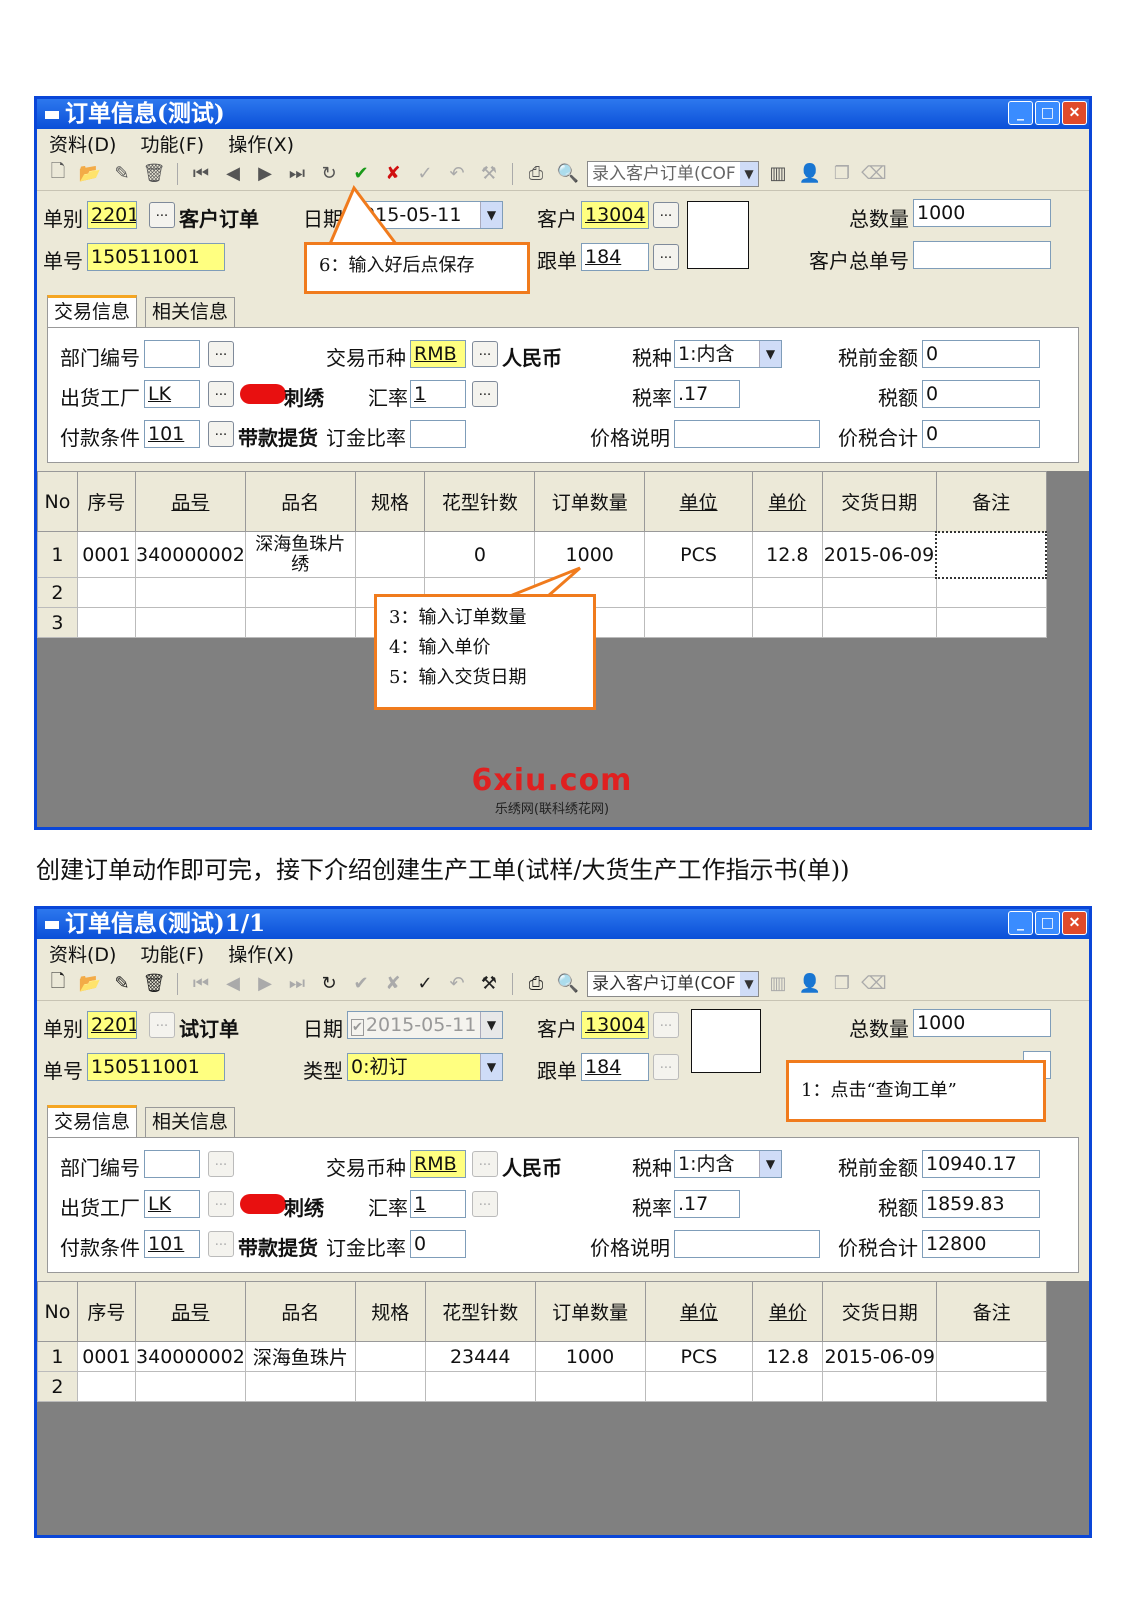  What do you see at coordinates (425, 1025) in the screenshot?
I see `date-field: ✔ 2015-05-11 ▼` at bounding box center [425, 1025].